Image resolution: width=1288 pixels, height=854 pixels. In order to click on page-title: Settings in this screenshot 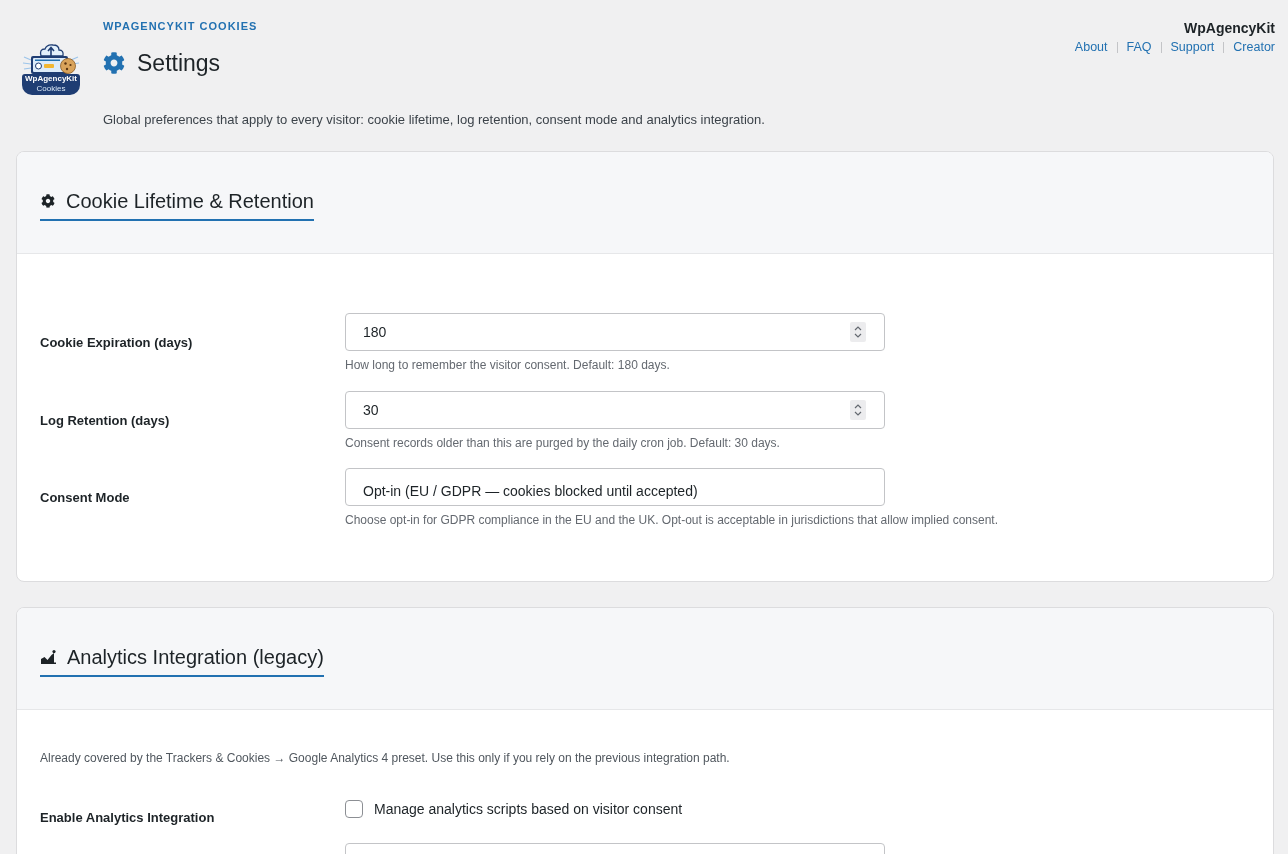, I will do `click(179, 63)`.